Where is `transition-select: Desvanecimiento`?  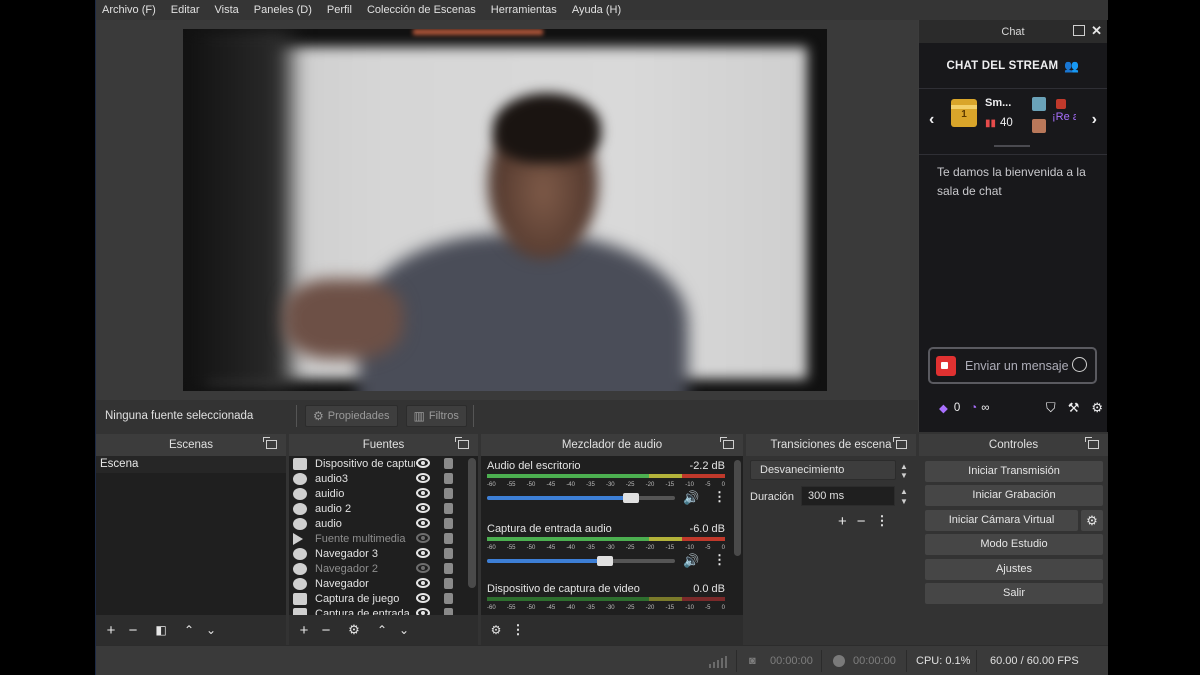 transition-select: Desvanecimiento is located at coordinates (823, 470).